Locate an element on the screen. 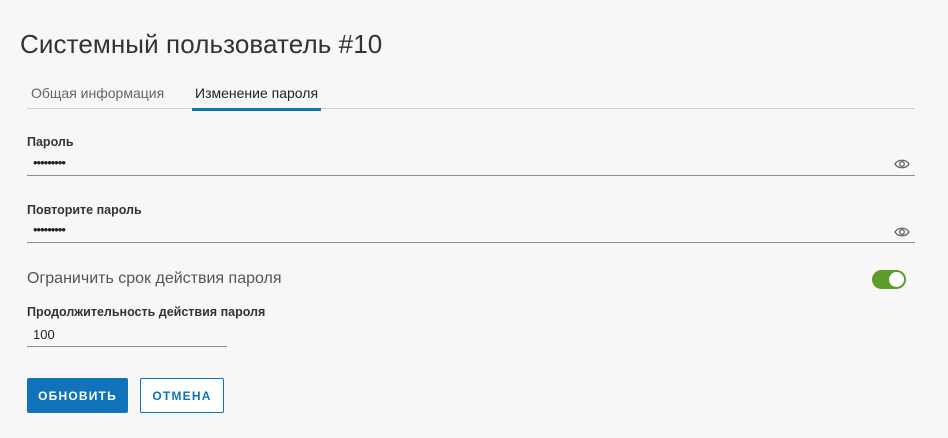 Image resolution: width=948 pixels, height=438 pixels. limit-validity-label: Ограничить срок действия пароля is located at coordinates (154, 278).